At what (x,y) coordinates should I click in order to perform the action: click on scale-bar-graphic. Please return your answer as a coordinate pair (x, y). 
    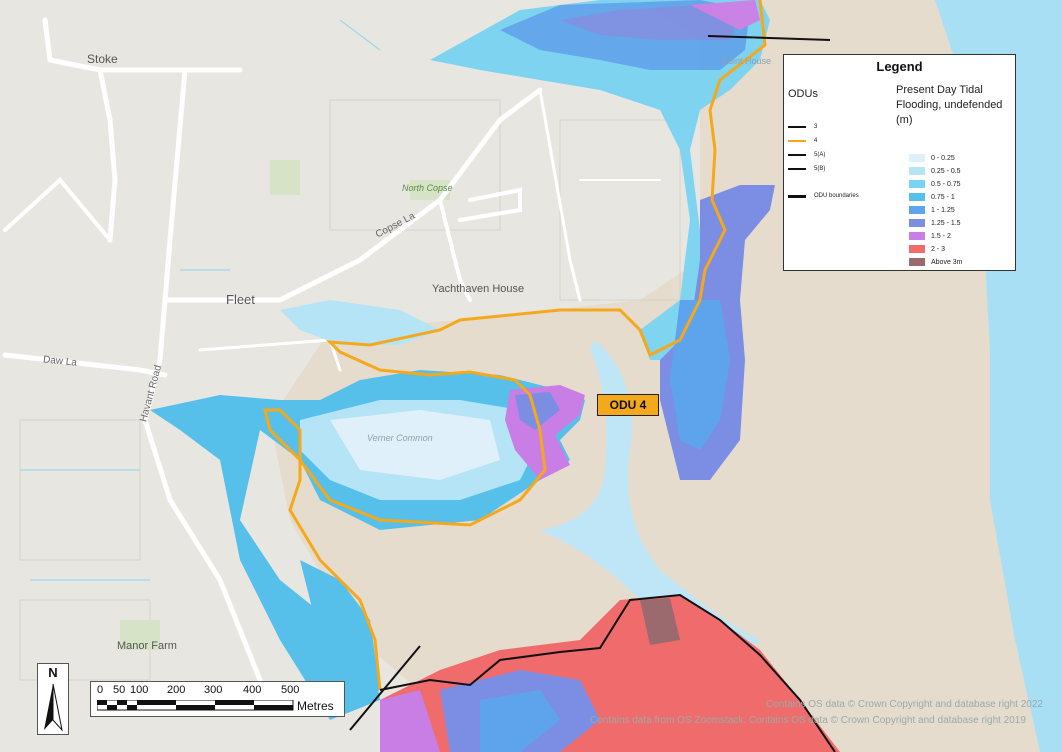
    Looking at the image, I should click on (195, 705).